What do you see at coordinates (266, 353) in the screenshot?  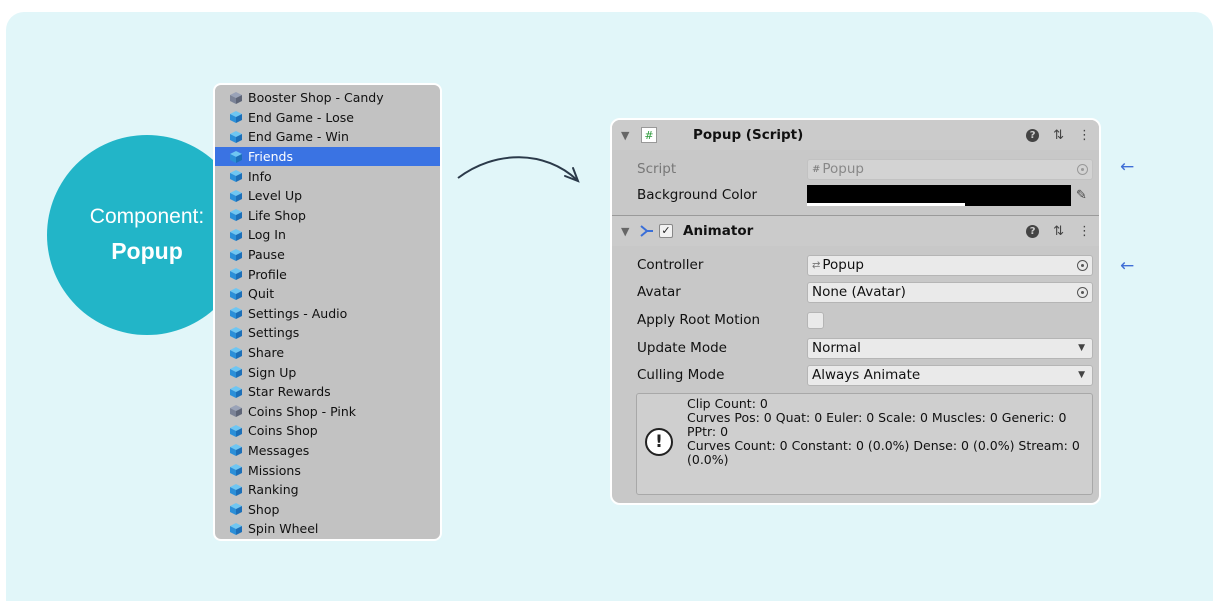 I see `prefab-label: Share` at bounding box center [266, 353].